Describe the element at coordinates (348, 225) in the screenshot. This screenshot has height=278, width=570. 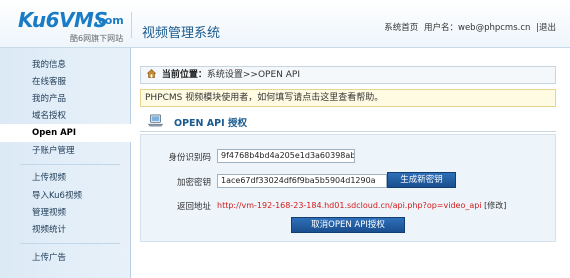
I see `cancel-open-api-button: 取消OPEN API授权` at that location.